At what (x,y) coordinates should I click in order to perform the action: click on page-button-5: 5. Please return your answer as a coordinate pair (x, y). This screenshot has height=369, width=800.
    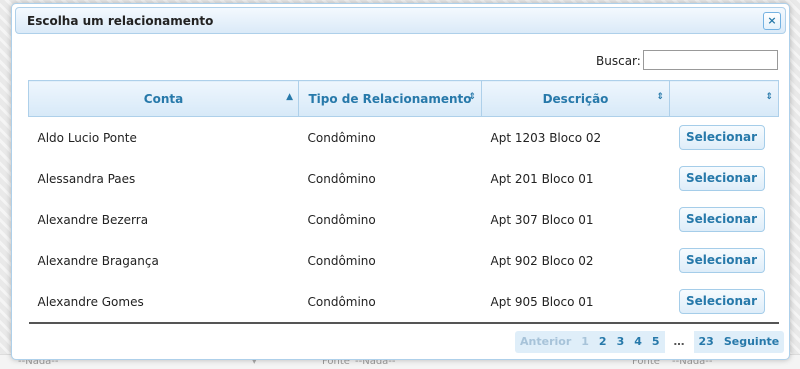
    Looking at the image, I should click on (656, 342).